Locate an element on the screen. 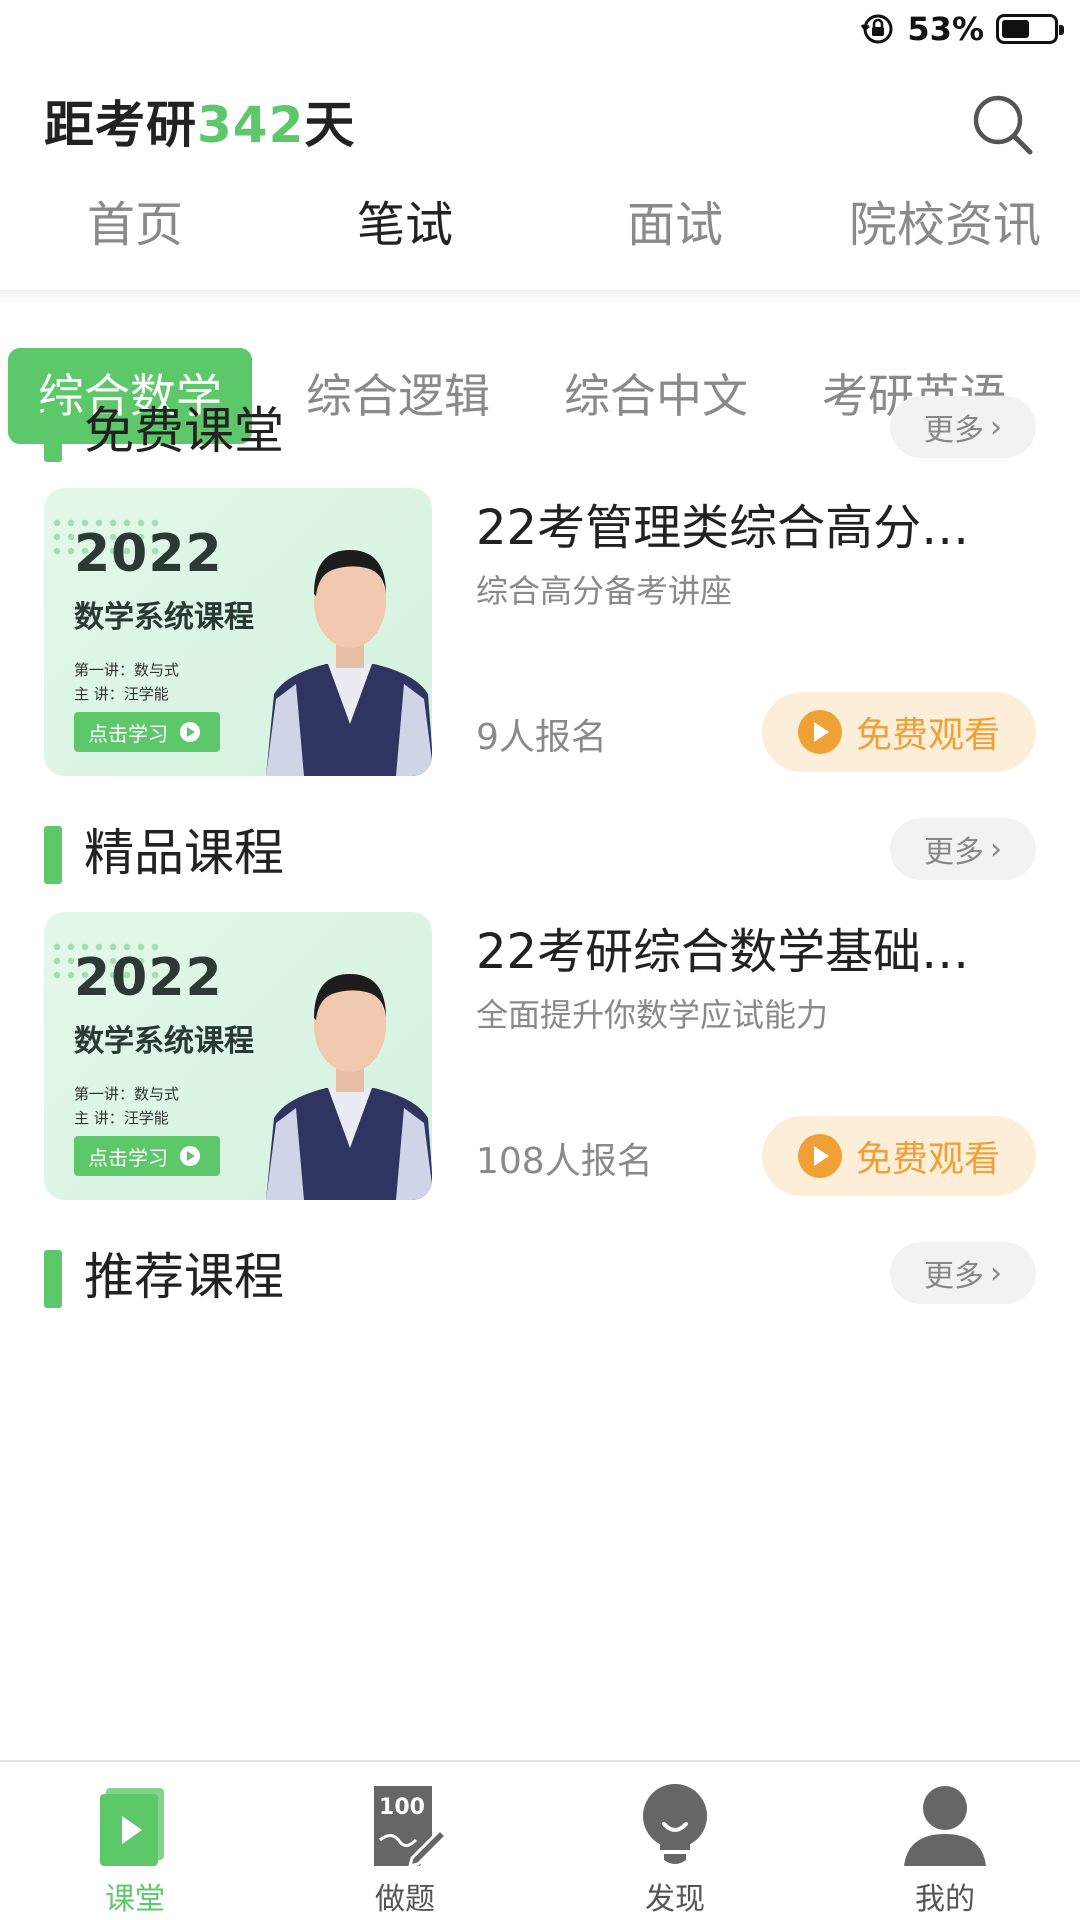 The width and height of the screenshot is (1080, 1920). section-free-header: 免费课堂 更多 › is located at coordinates (540, 431).